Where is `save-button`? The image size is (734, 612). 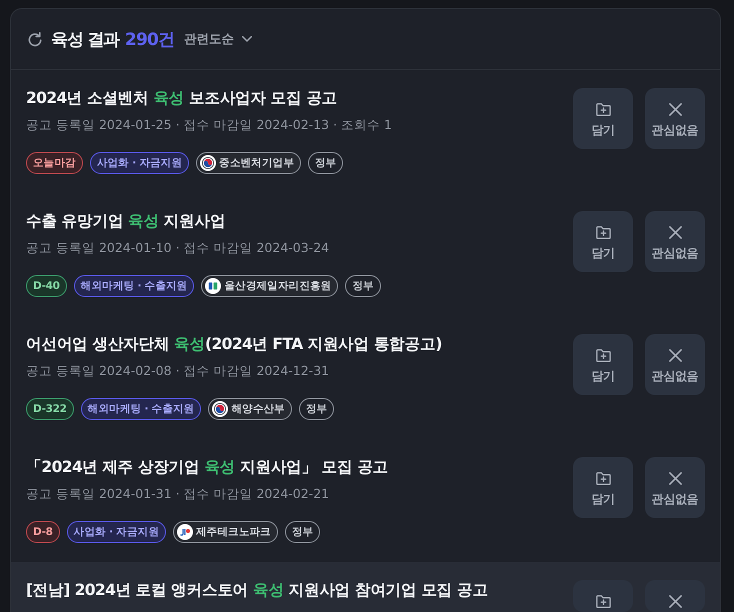
save-button is located at coordinates (603, 596).